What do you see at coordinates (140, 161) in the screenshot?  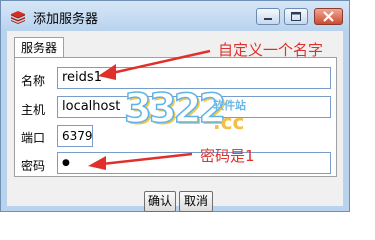 I see `password-arrow-icon` at bounding box center [140, 161].